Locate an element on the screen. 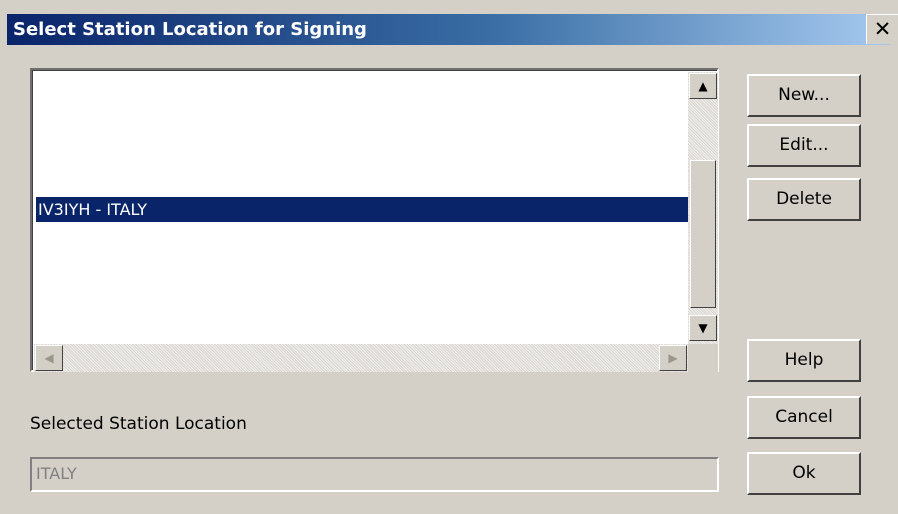  ok-button: Ok is located at coordinates (804, 473).